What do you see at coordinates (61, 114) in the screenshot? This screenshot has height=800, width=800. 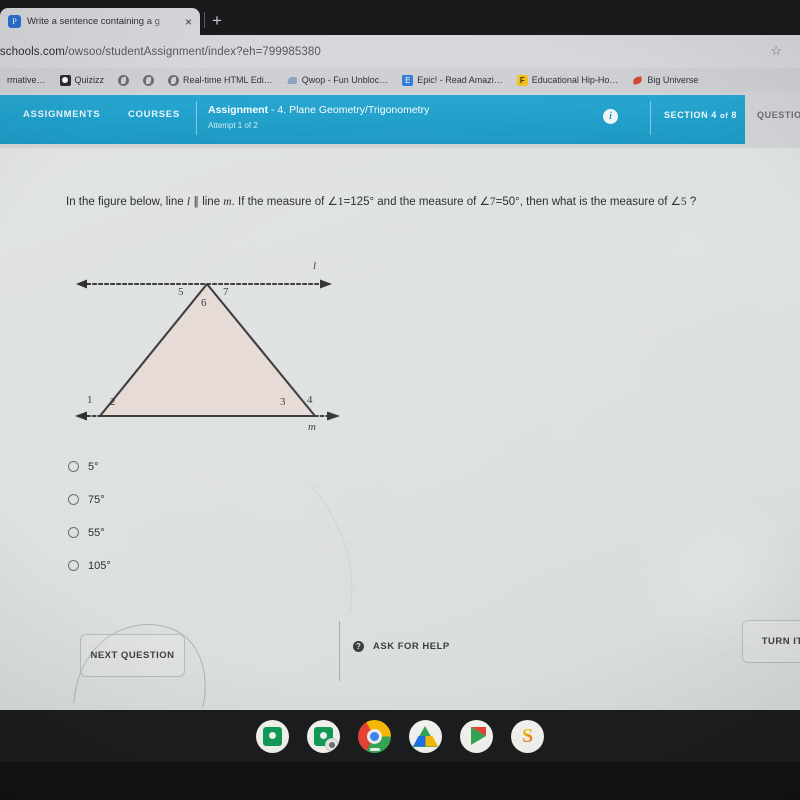 I see `nav-assignments: ASSIGNMENTS` at bounding box center [61, 114].